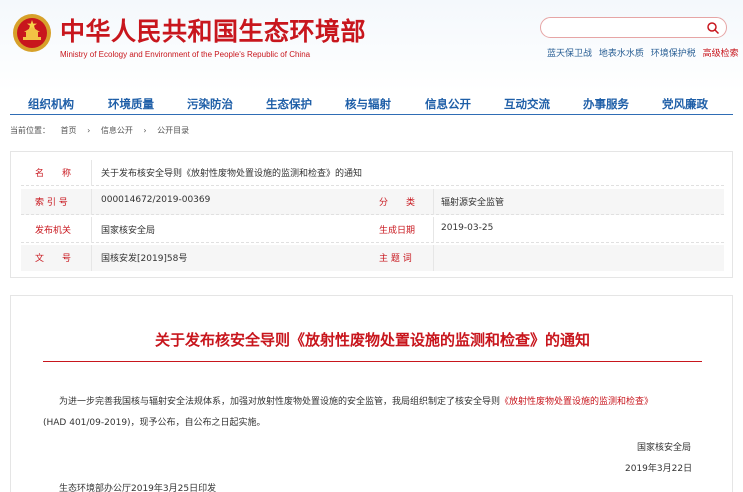 The height and width of the screenshot is (492, 743). Describe the element at coordinates (32, 33) in the screenshot. I see `national-emblem-icon` at that location.